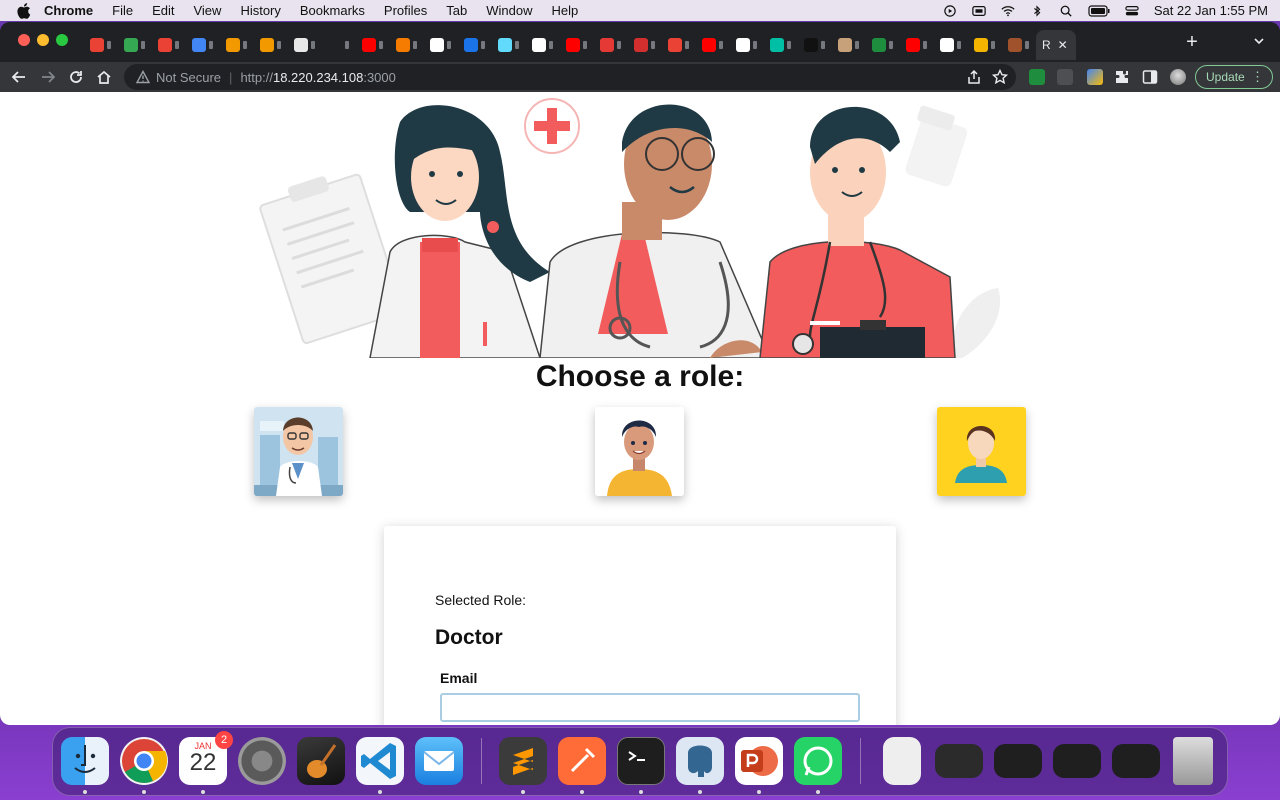 The width and height of the screenshot is (1280, 800). Describe the element at coordinates (188, 77) in the screenshot. I see `security-indicator: Not Secure` at that location.